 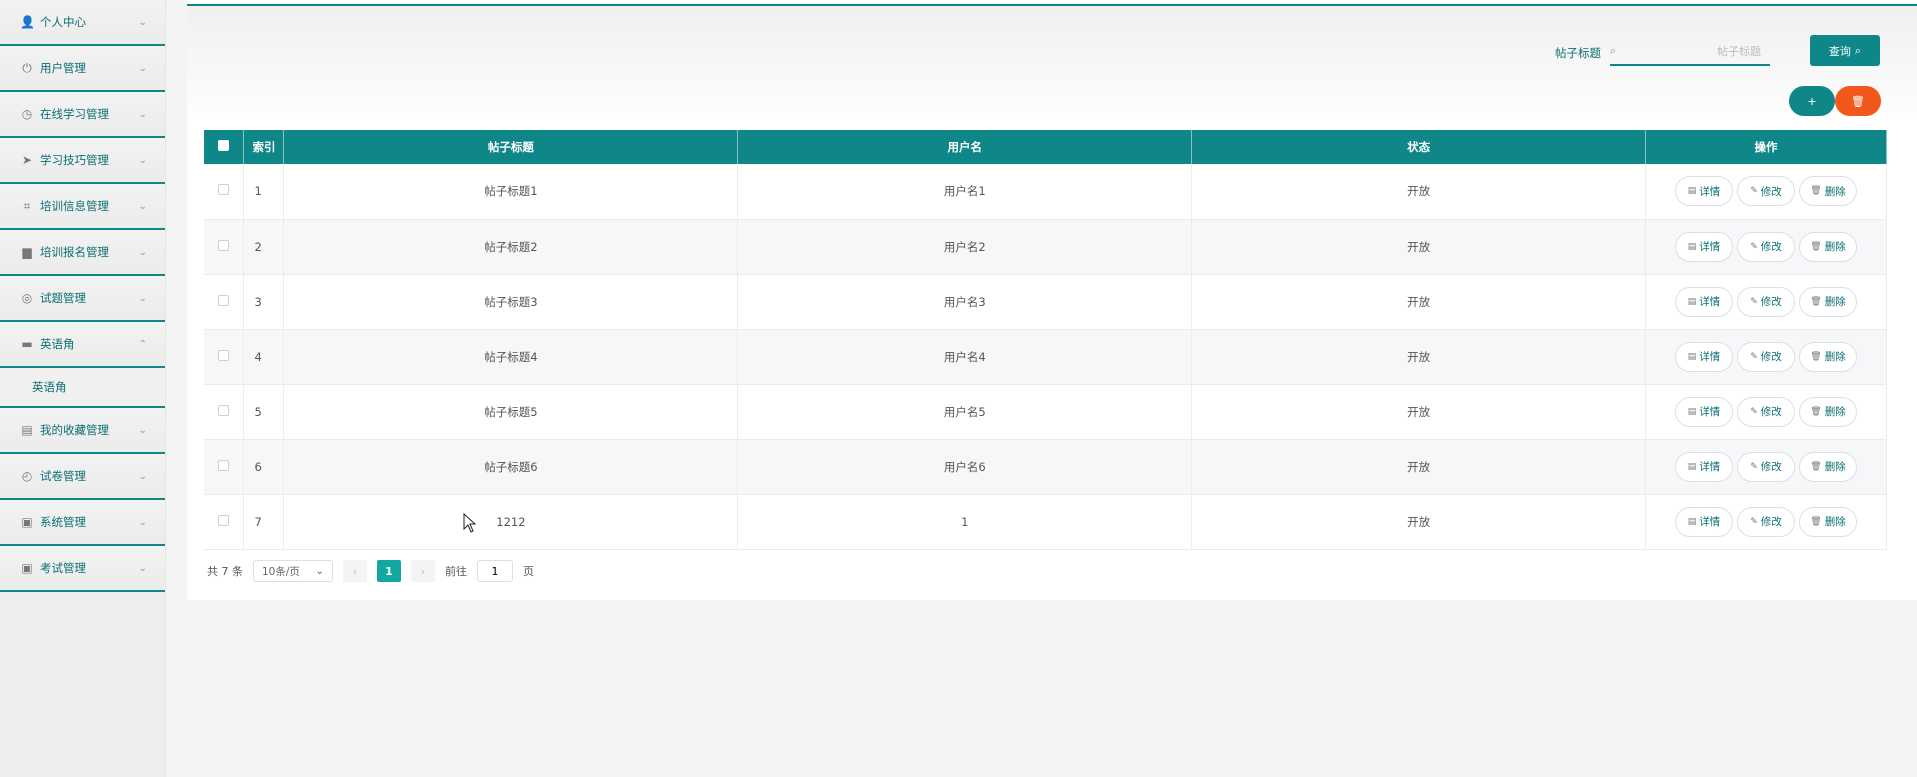 What do you see at coordinates (965, 302) in the screenshot?
I see `cell-username: 用户名3` at bounding box center [965, 302].